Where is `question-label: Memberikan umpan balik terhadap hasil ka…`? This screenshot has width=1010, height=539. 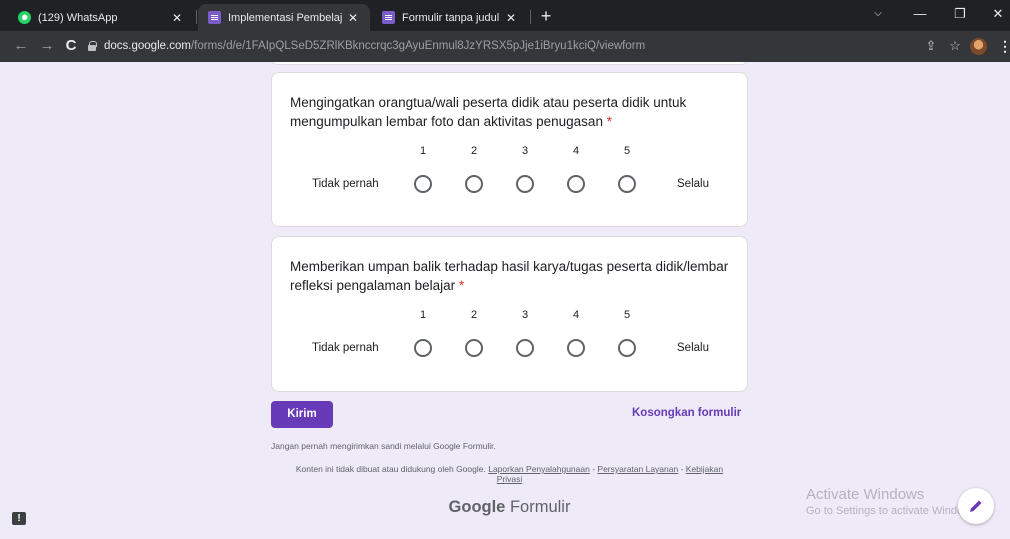 question-label: Memberikan umpan balik terhadap hasil ka… is located at coordinates (509, 276).